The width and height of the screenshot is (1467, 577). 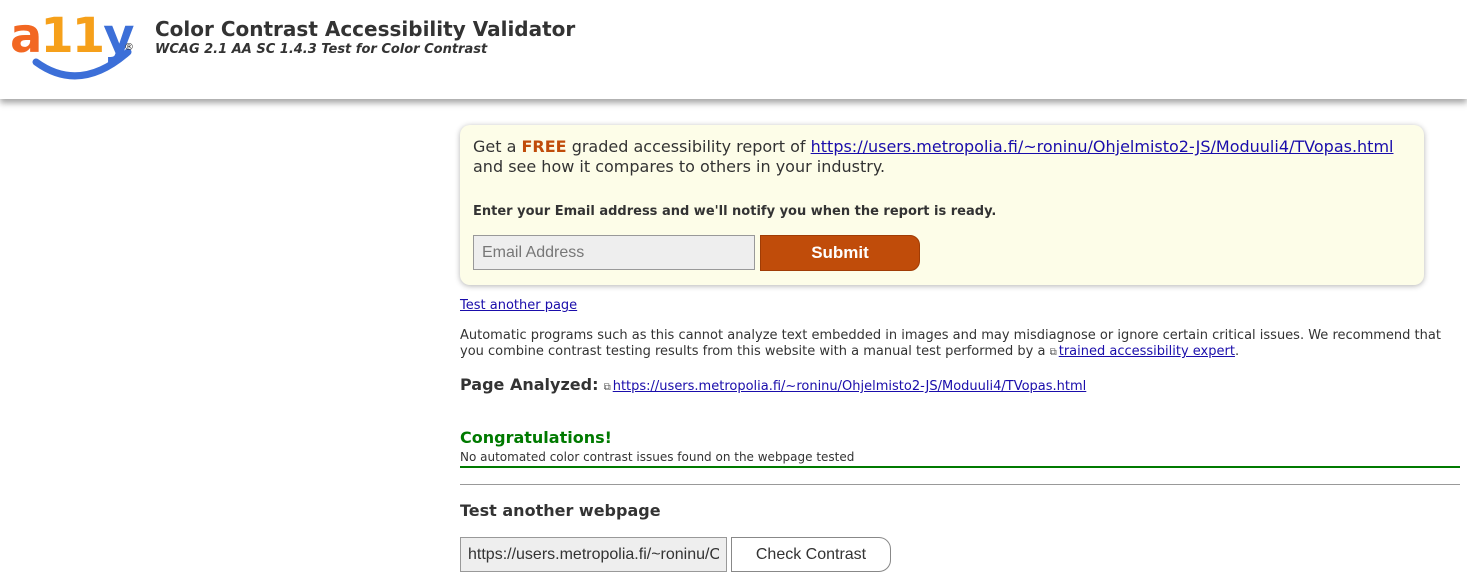 I want to click on logo-text: a11y, so click(x=72, y=36).